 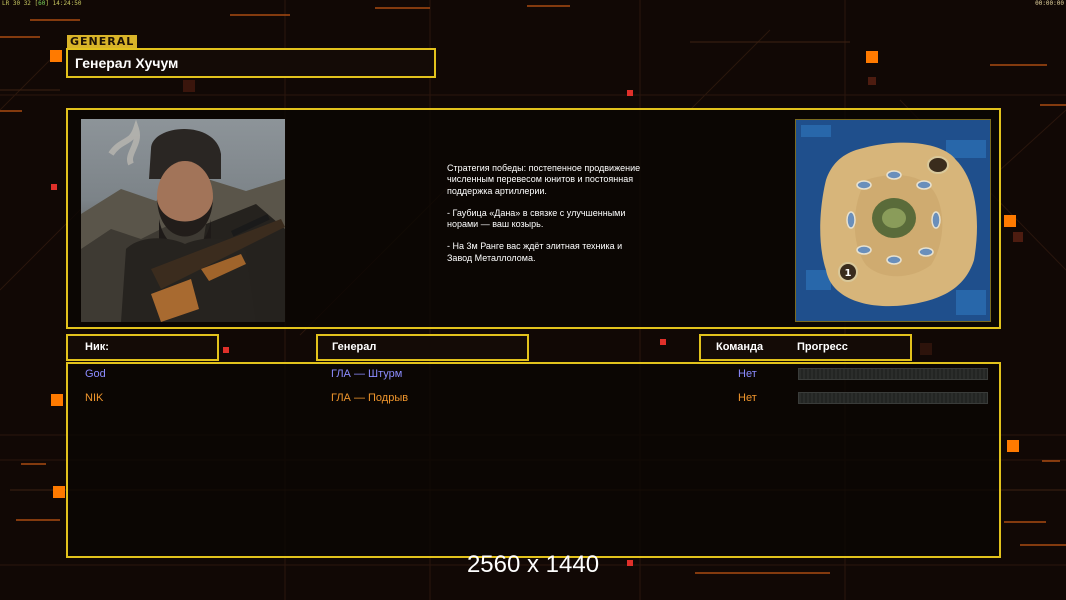 I want to click on fps-counter: 60, so click(x=42, y=3).